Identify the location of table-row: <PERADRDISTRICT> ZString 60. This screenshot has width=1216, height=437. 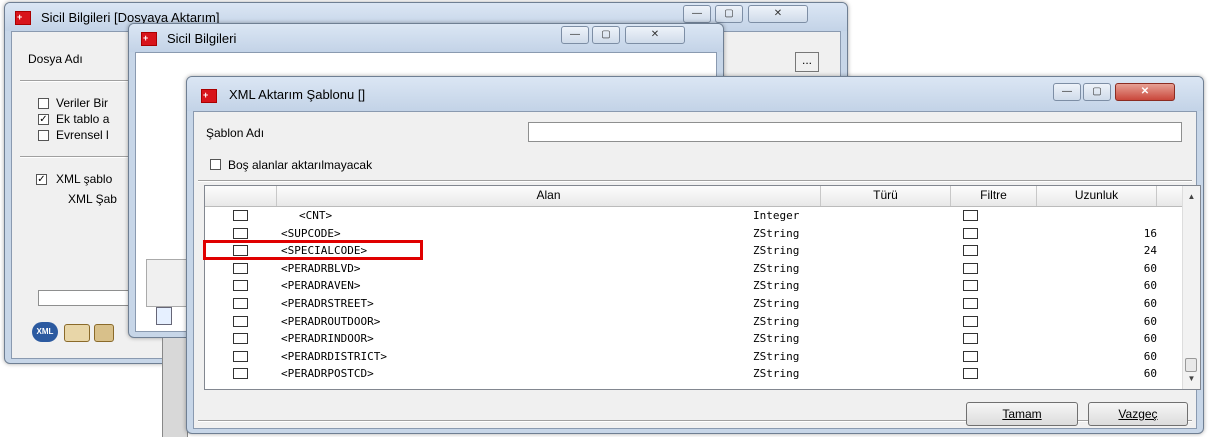
(694, 356).